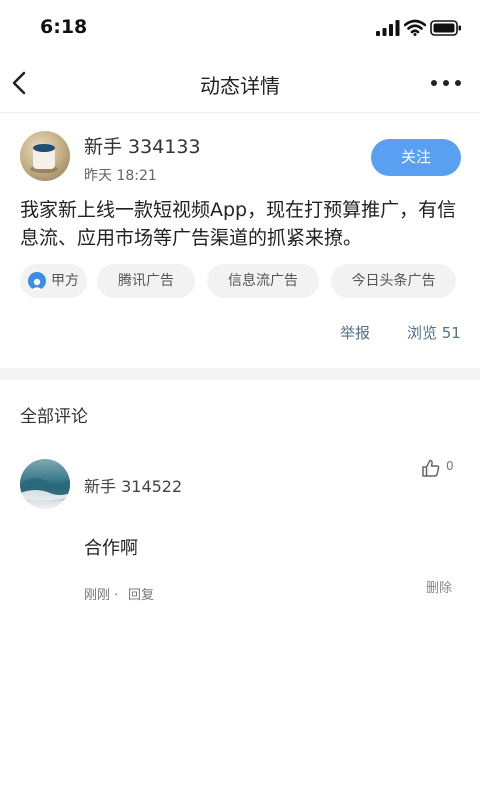 Image resolution: width=480 pixels, height=800 pixels. I want to click on author-avatar, so click(45, 156).